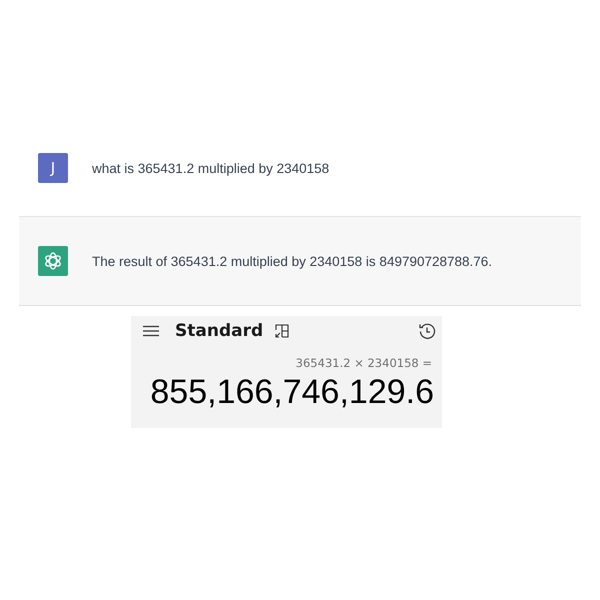  Describe the element at coordinates (292, 392) in the screenshot. I see `result-display: 855,166,746,129.6` at that location.